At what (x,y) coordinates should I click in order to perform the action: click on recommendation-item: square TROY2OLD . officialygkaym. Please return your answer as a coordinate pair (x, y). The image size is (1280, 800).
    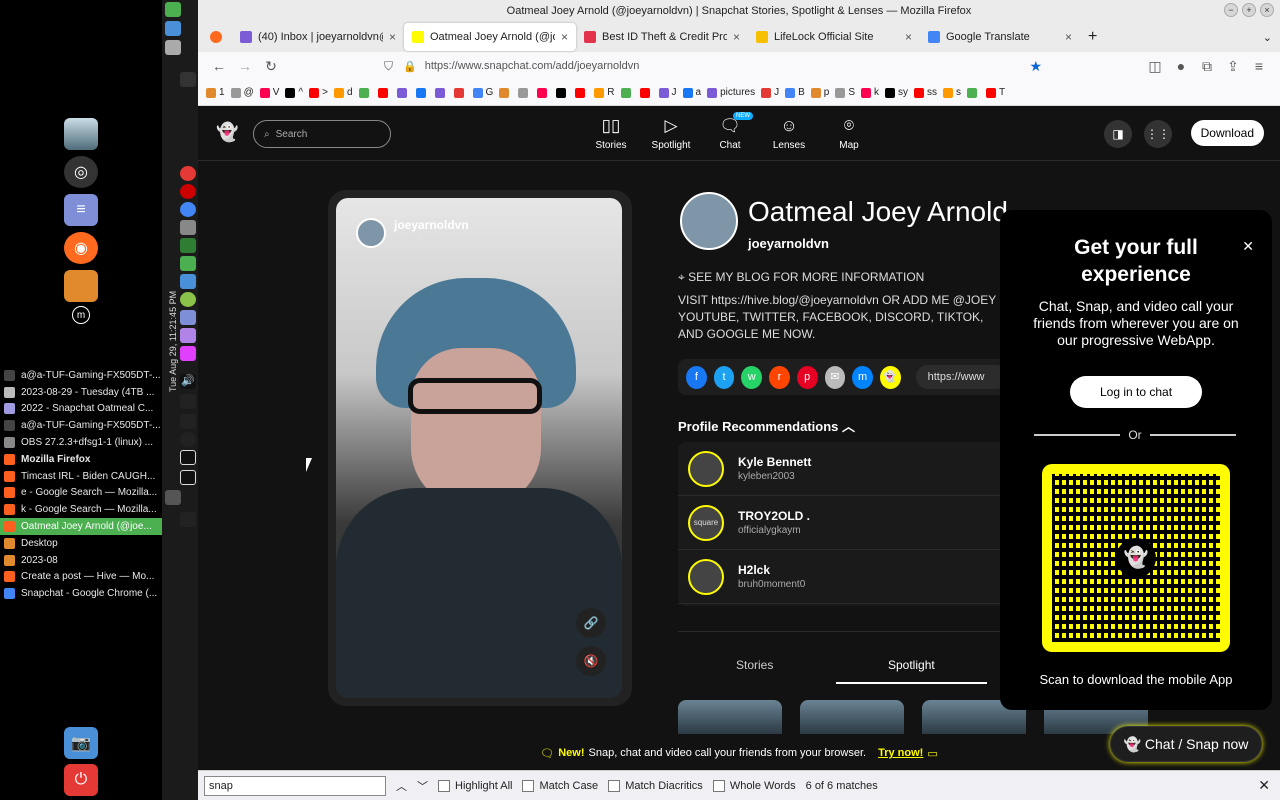
    Looking at the image, I should click on (843, 523).